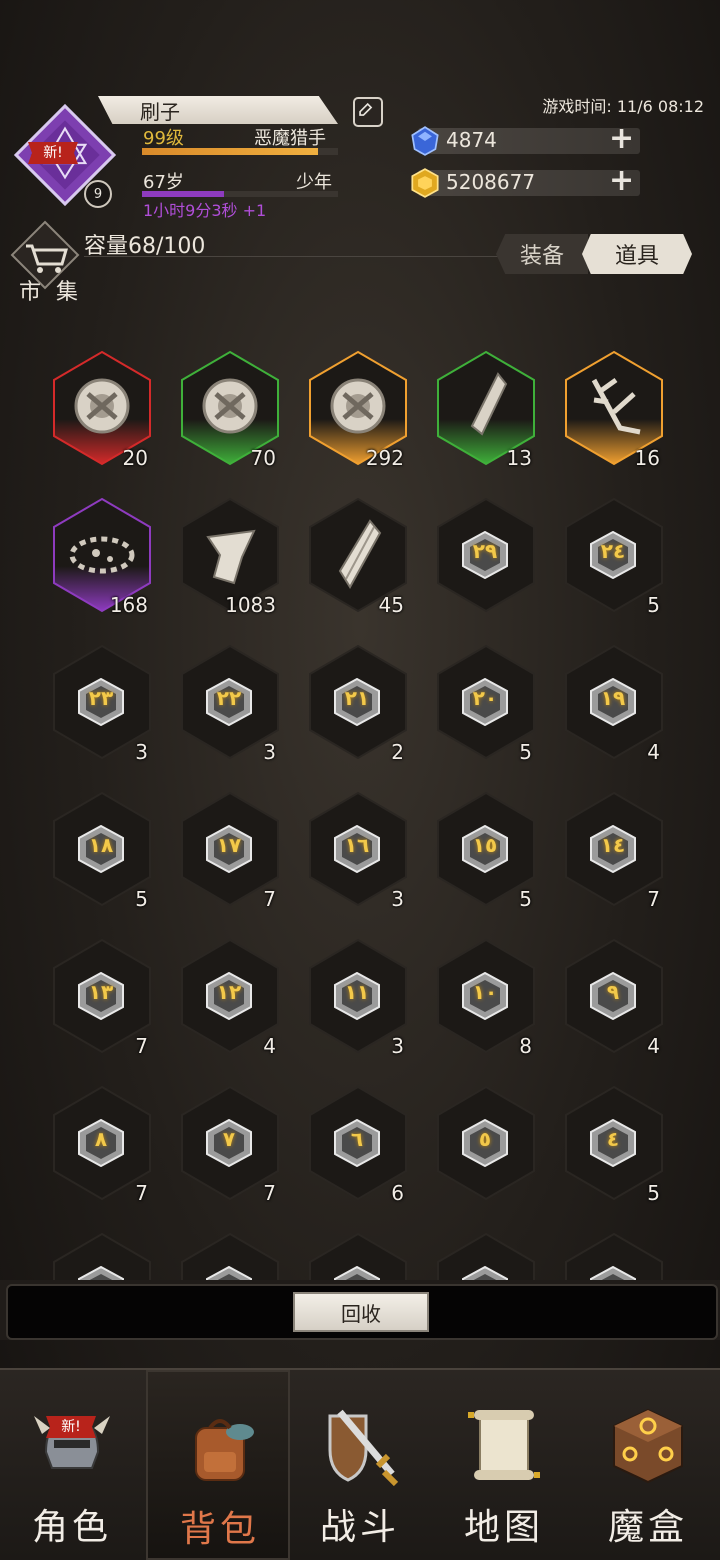 The width and height of the screenshot is (720, 1560). I want to click on add-gold-button: +, so click(621, 181).